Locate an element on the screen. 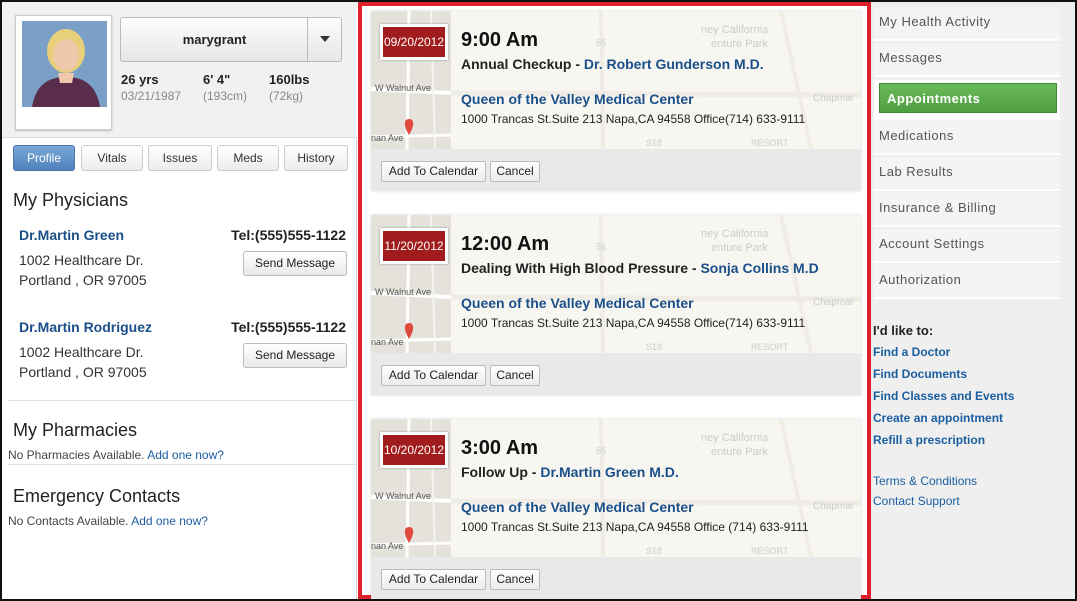 The image size is (1077, 601). appointment-time: 9:00 Am is located at coordinates (500, 40).